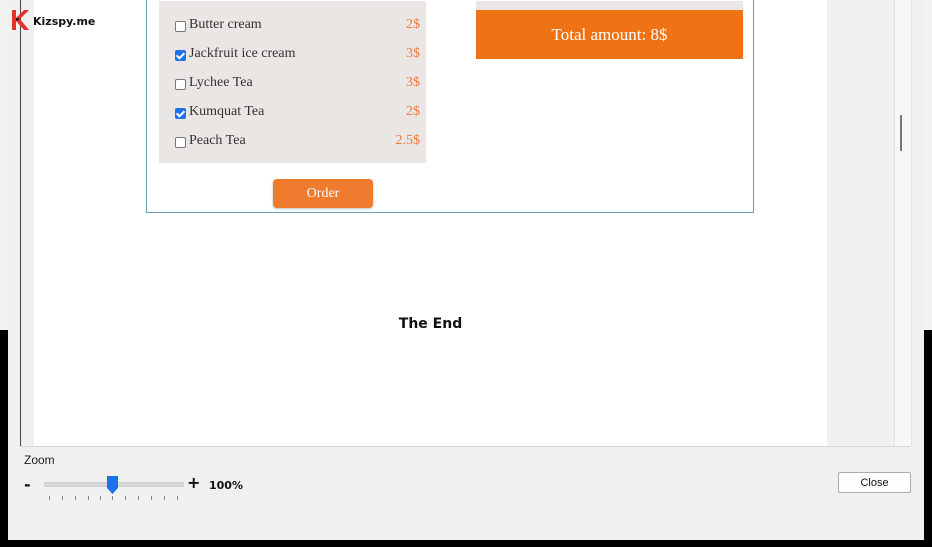  What do you see at coordinates (225, 24) in the screenshot?
I see `menu-item-name: Butter cream` at bounding box center [225, 24].